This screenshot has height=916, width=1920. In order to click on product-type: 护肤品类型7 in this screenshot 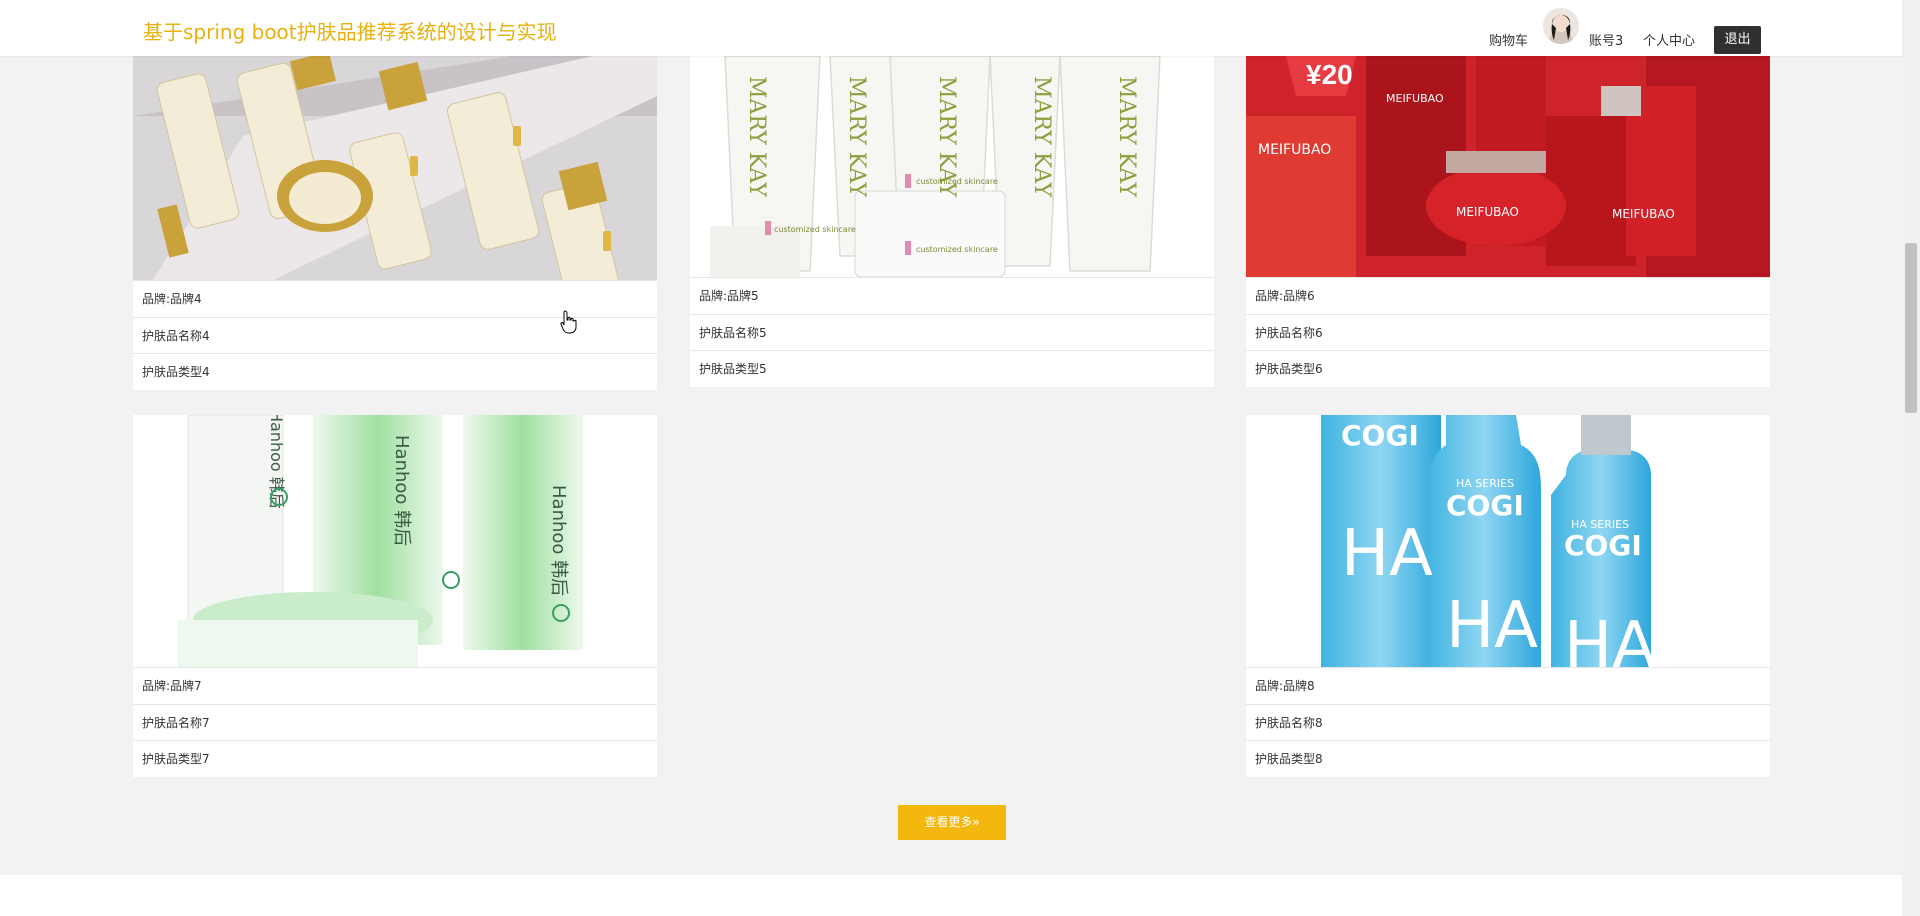, I will do `click(395, 758)`.